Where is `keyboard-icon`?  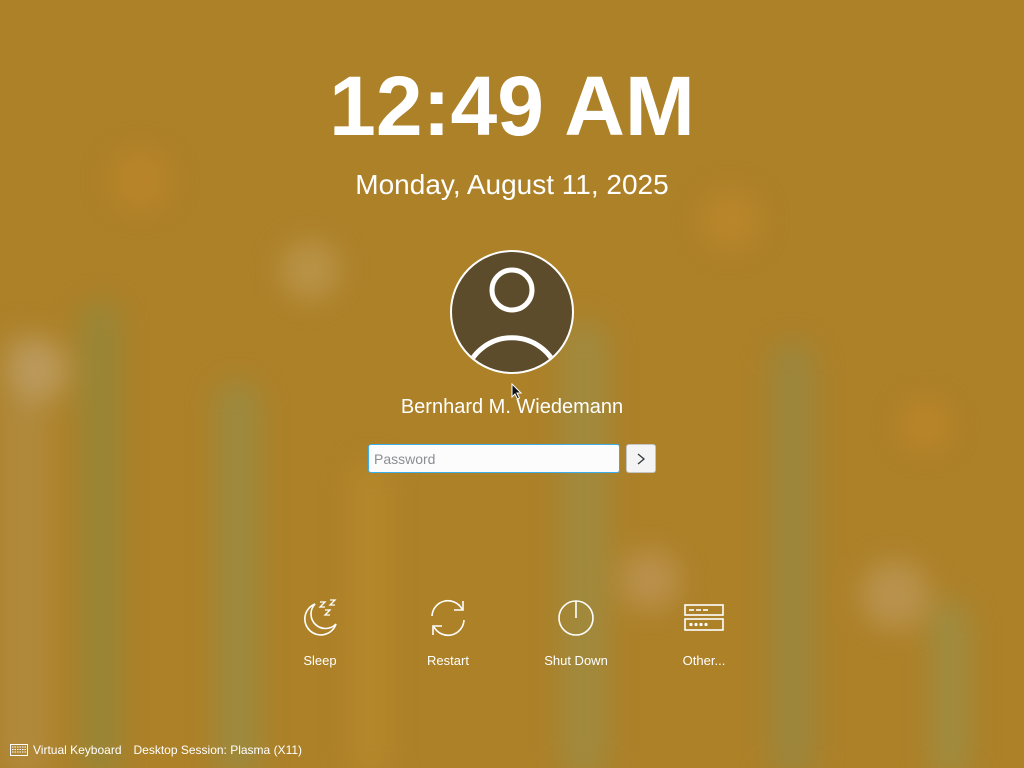
keyboard-icon is located at coordinates (19, 750).